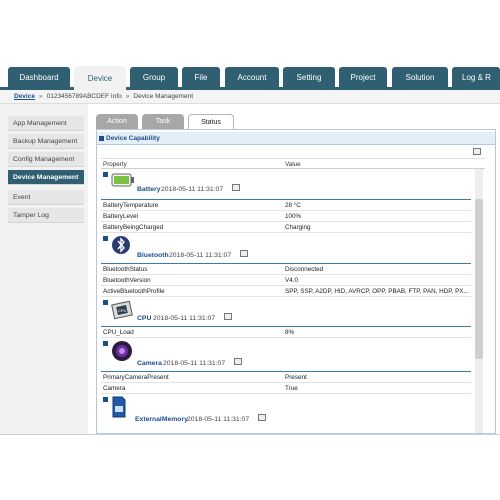 The width and height of the screenshot is (500, 500). Describe the element at coordinates (296, 377) in the screenshot. I see `property-value: Present` at that location.